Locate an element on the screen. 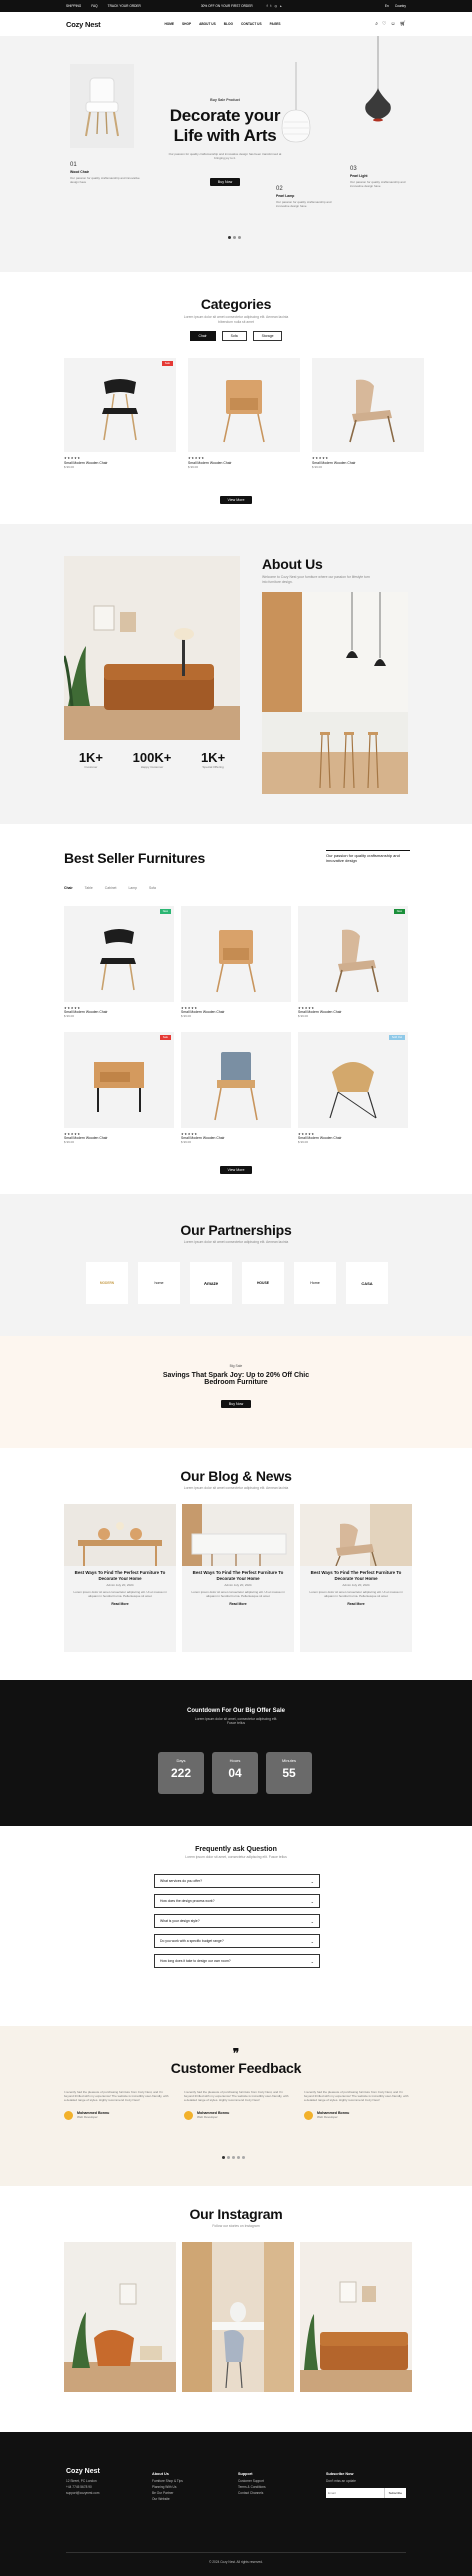  tab-table: Table is located at coordinates (89, 888).